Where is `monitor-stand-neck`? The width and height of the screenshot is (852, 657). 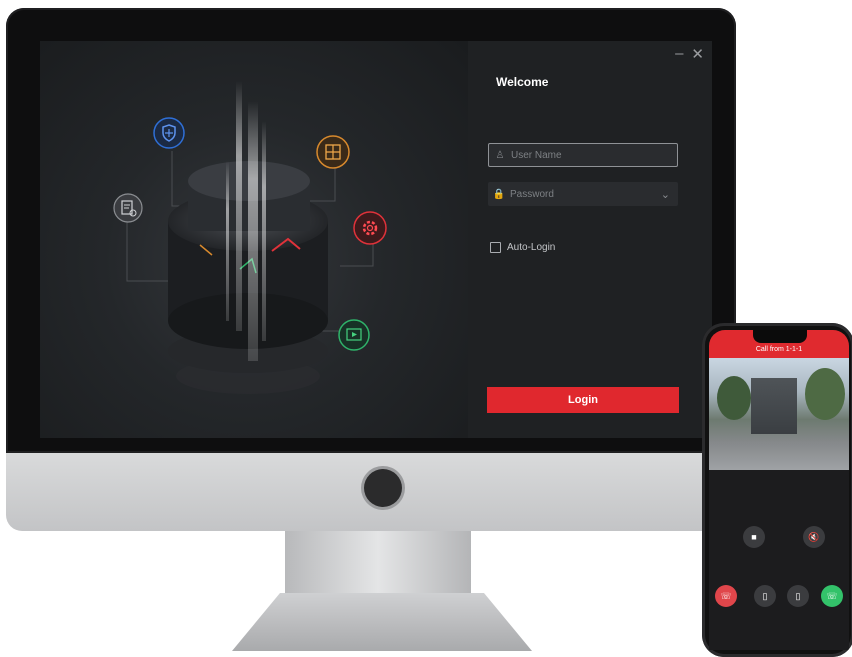
monitor-stand-neck is located at coordinates (378, 562).